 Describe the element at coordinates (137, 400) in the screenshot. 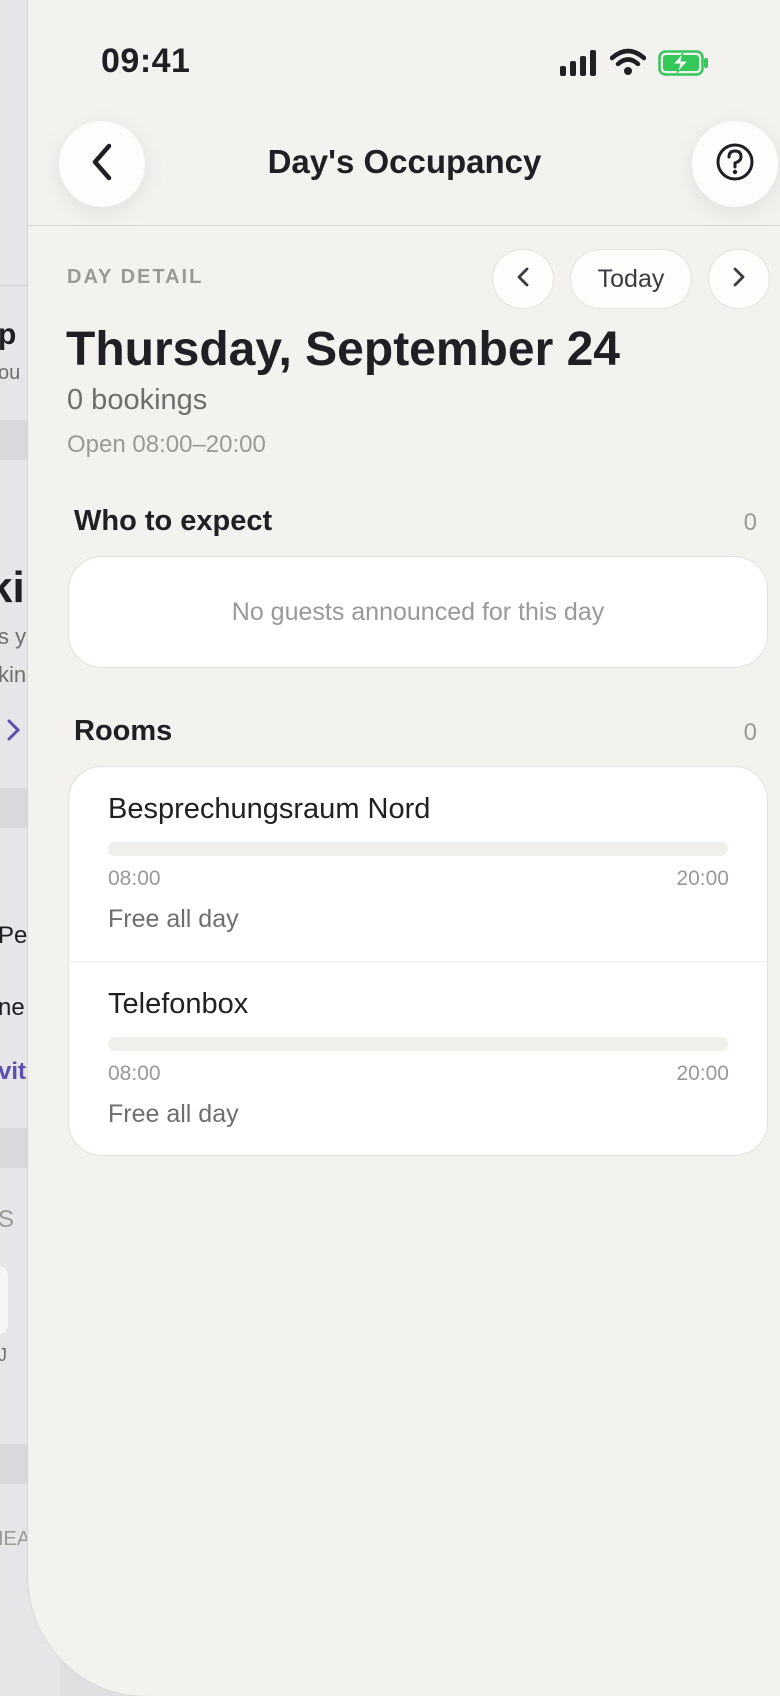

I see `bookings-count: 0 bookings` at that location.